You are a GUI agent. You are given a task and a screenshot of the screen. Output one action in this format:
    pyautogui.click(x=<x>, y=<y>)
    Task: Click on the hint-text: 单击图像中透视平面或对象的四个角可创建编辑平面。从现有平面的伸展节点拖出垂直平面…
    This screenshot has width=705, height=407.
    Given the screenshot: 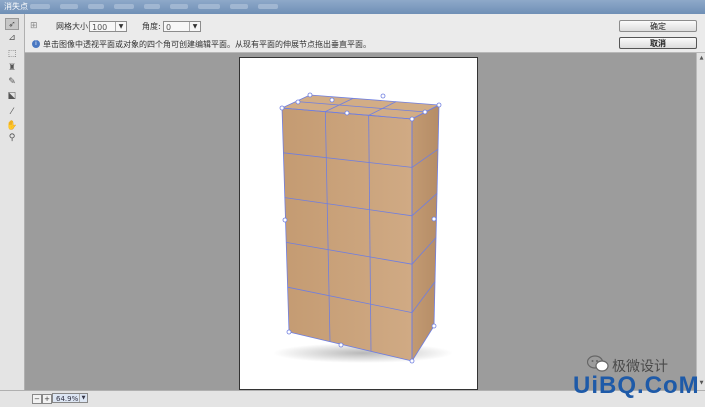 What is the action you would take?
    pyautogui.click(x=207, y=44)
    